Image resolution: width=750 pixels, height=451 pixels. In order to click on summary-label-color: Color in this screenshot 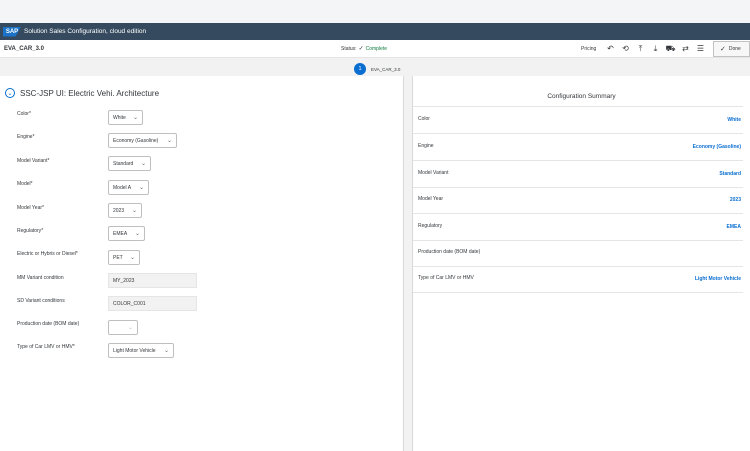, I will do `click(424, 119)`.